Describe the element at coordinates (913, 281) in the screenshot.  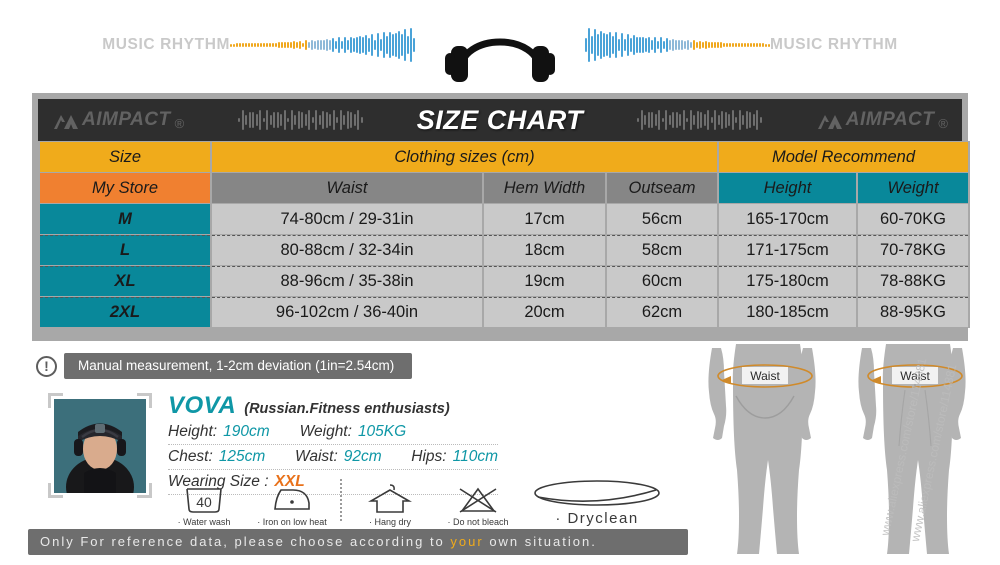
I see `cell-weight: 78-88KG` at that location.